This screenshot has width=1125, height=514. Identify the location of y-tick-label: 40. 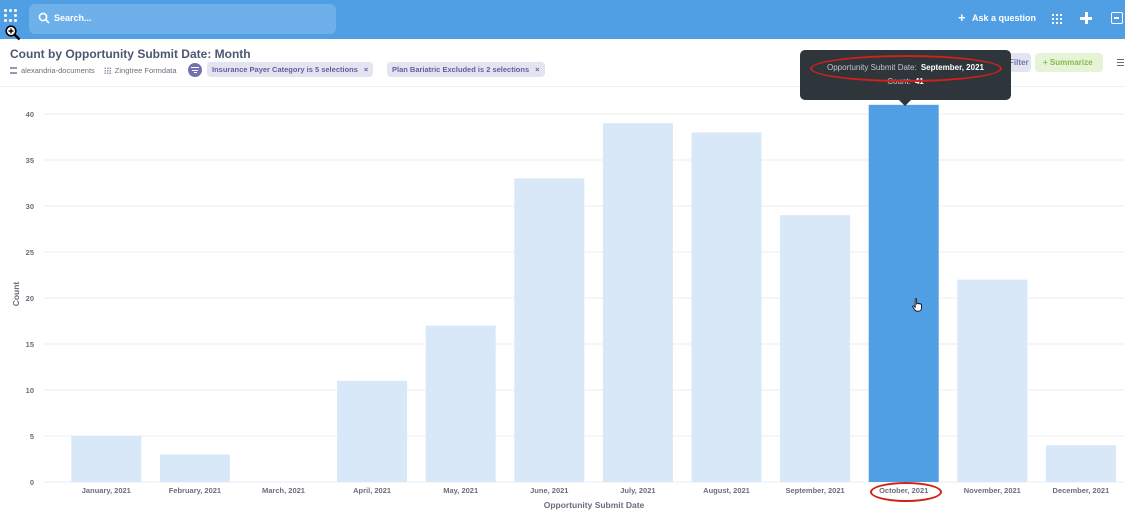
(30, 114).